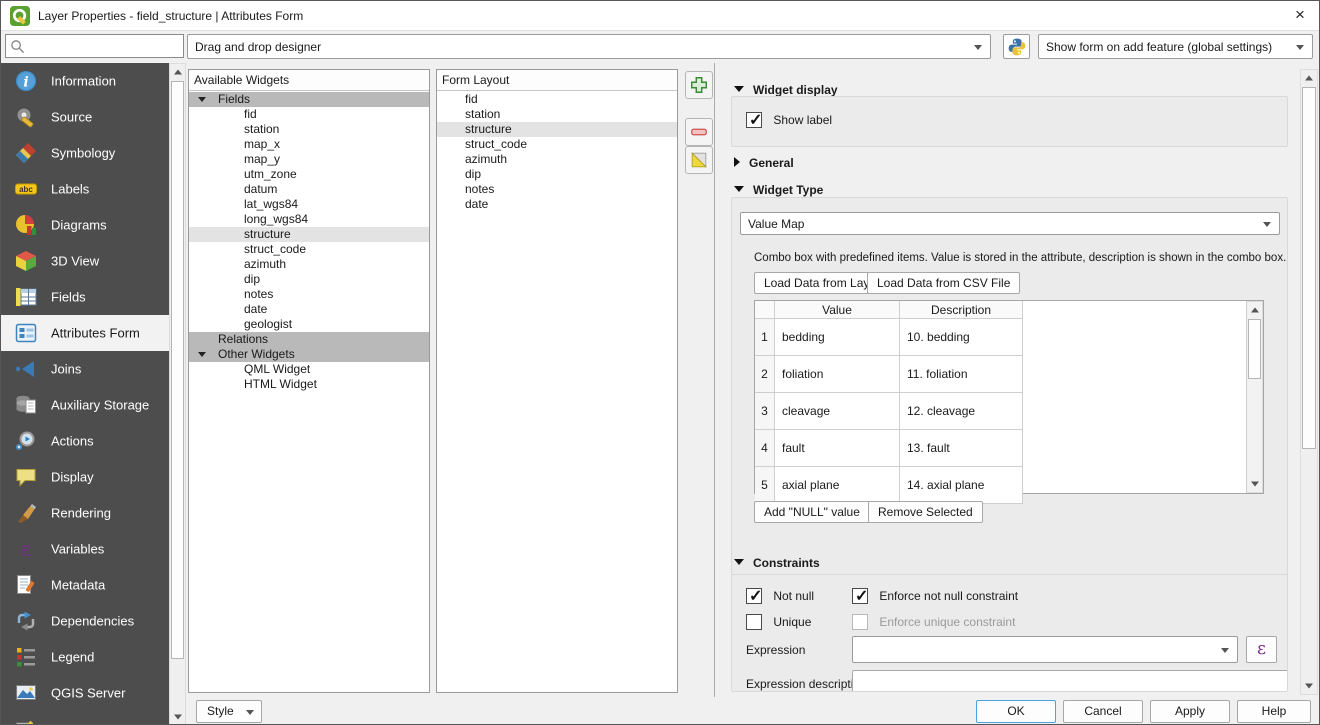  Describe the element at coordinates (1274, 711) in the screenshot. I see `help-button: Help` at that location.